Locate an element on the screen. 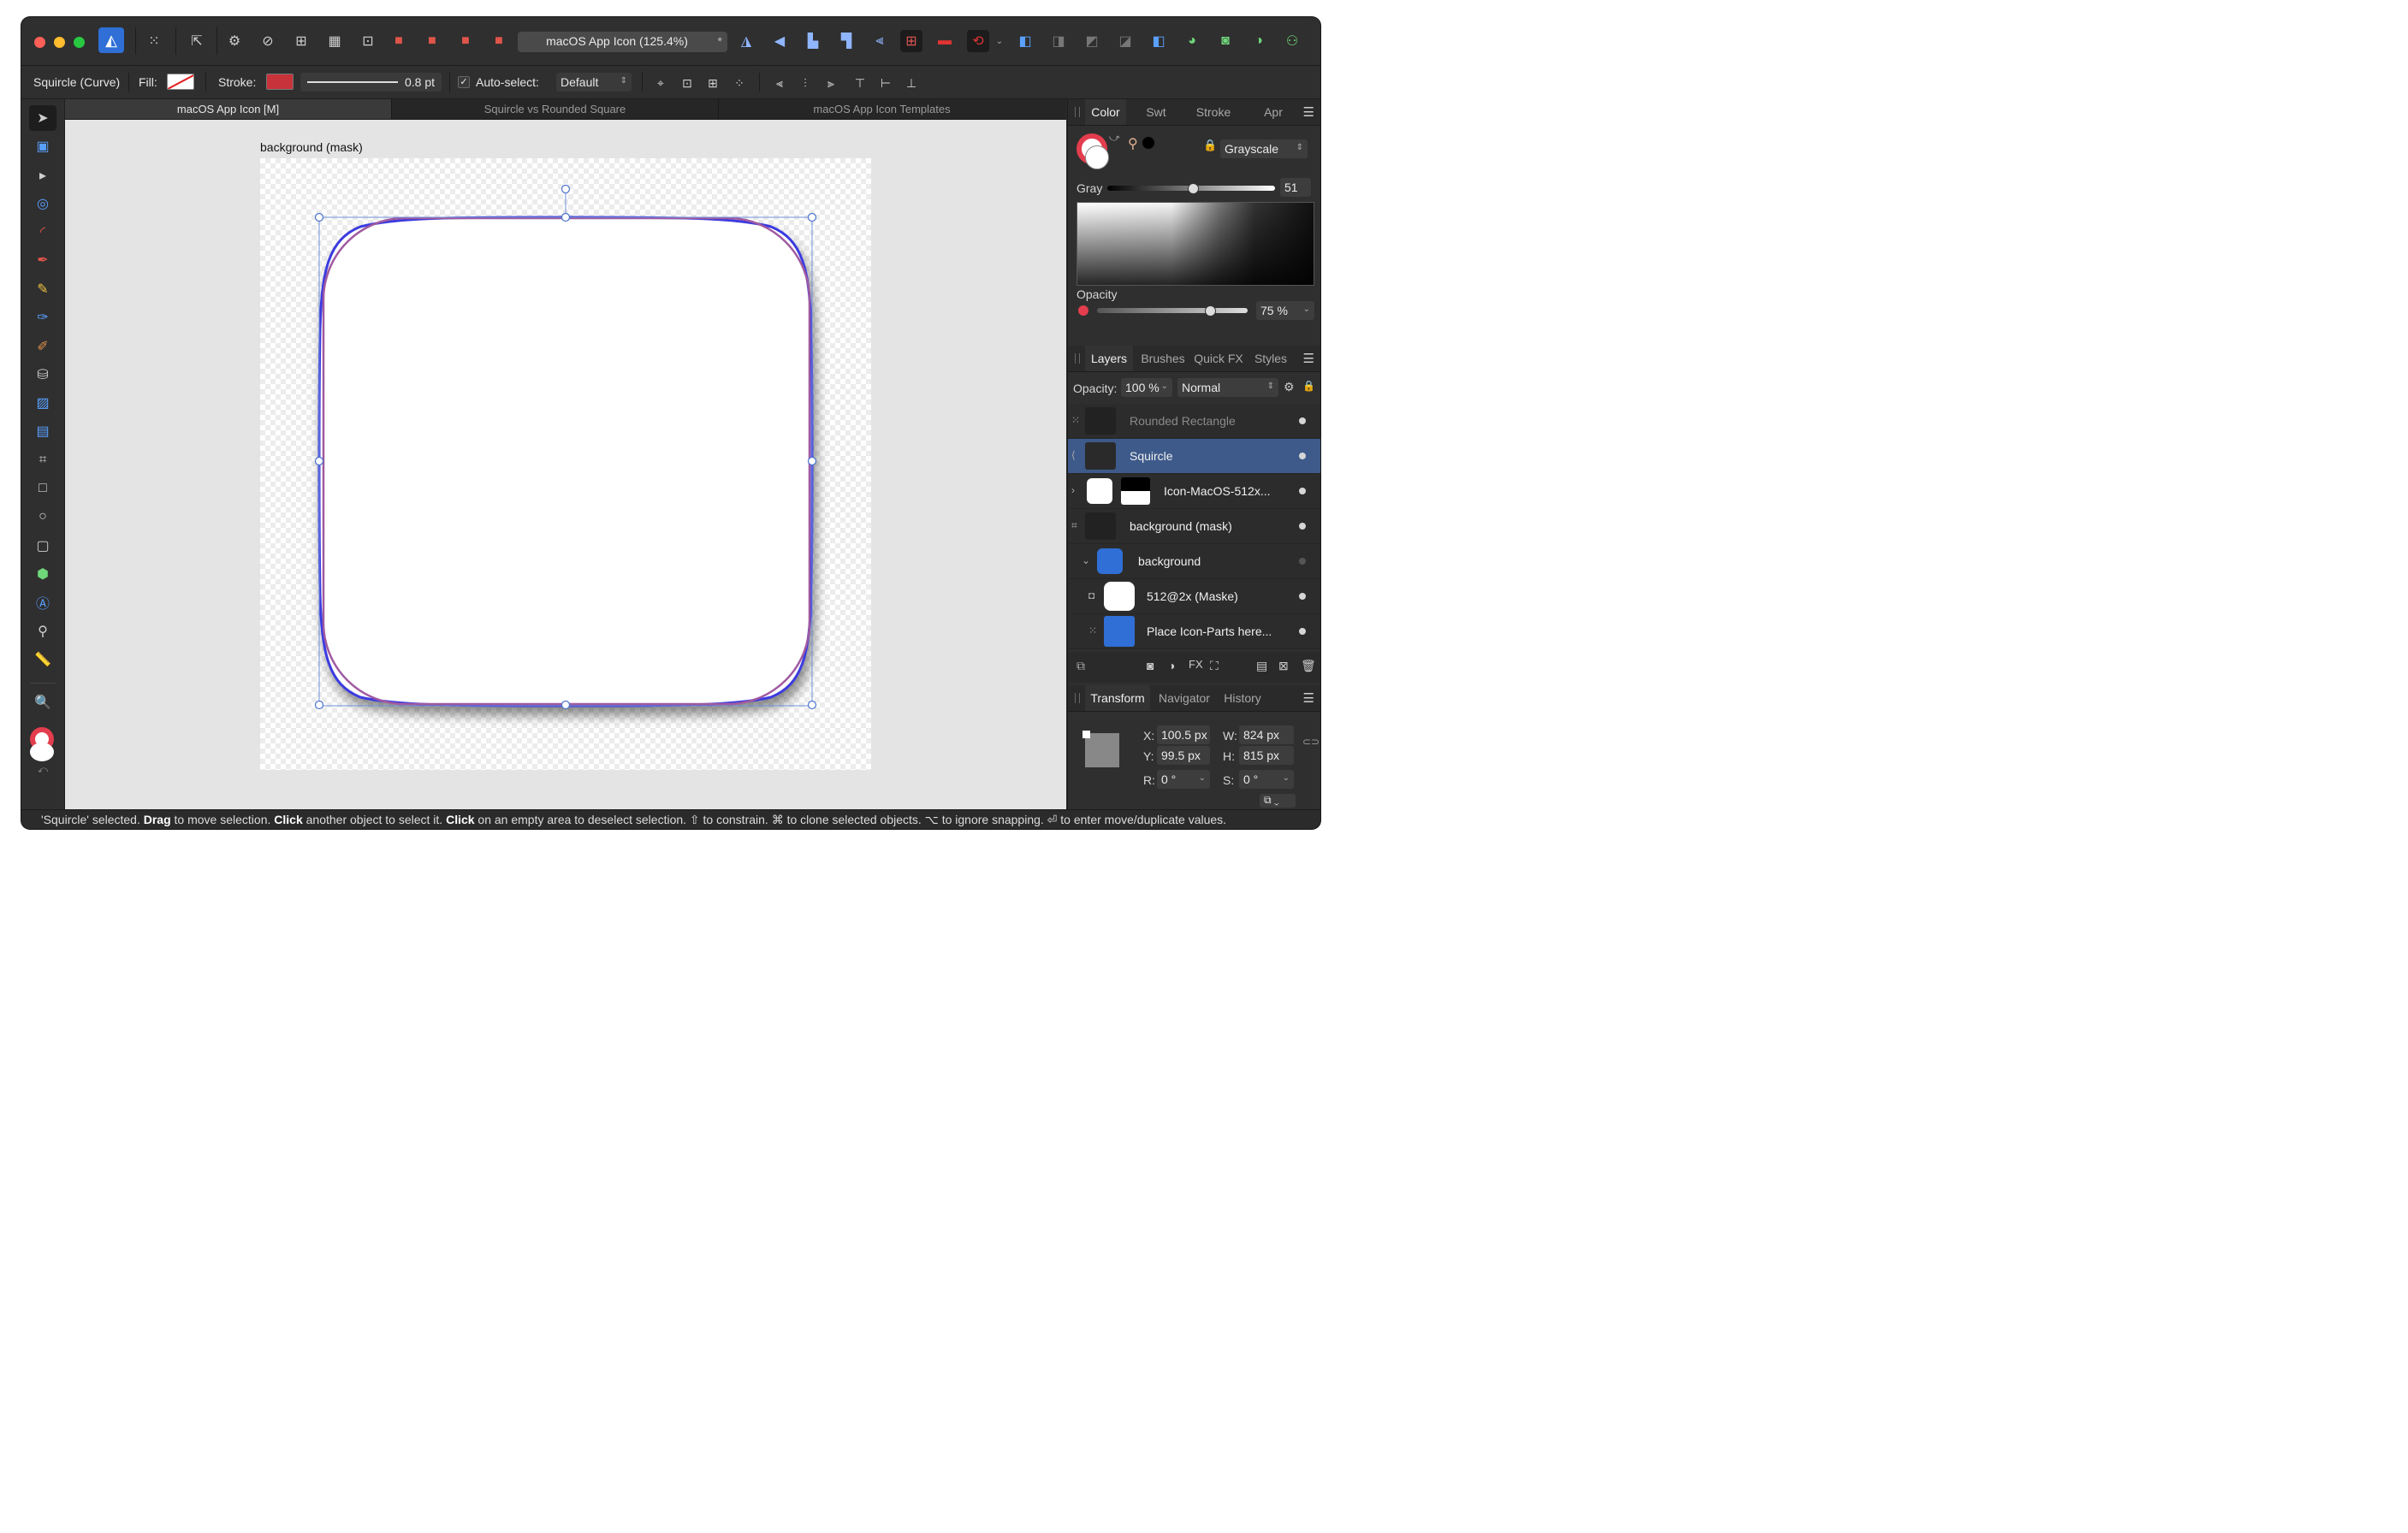 The height and width of the screenshot is (1533, 2408). link-dimensions-icon: ⊂⊃ is located at coordinates (1311, 742).